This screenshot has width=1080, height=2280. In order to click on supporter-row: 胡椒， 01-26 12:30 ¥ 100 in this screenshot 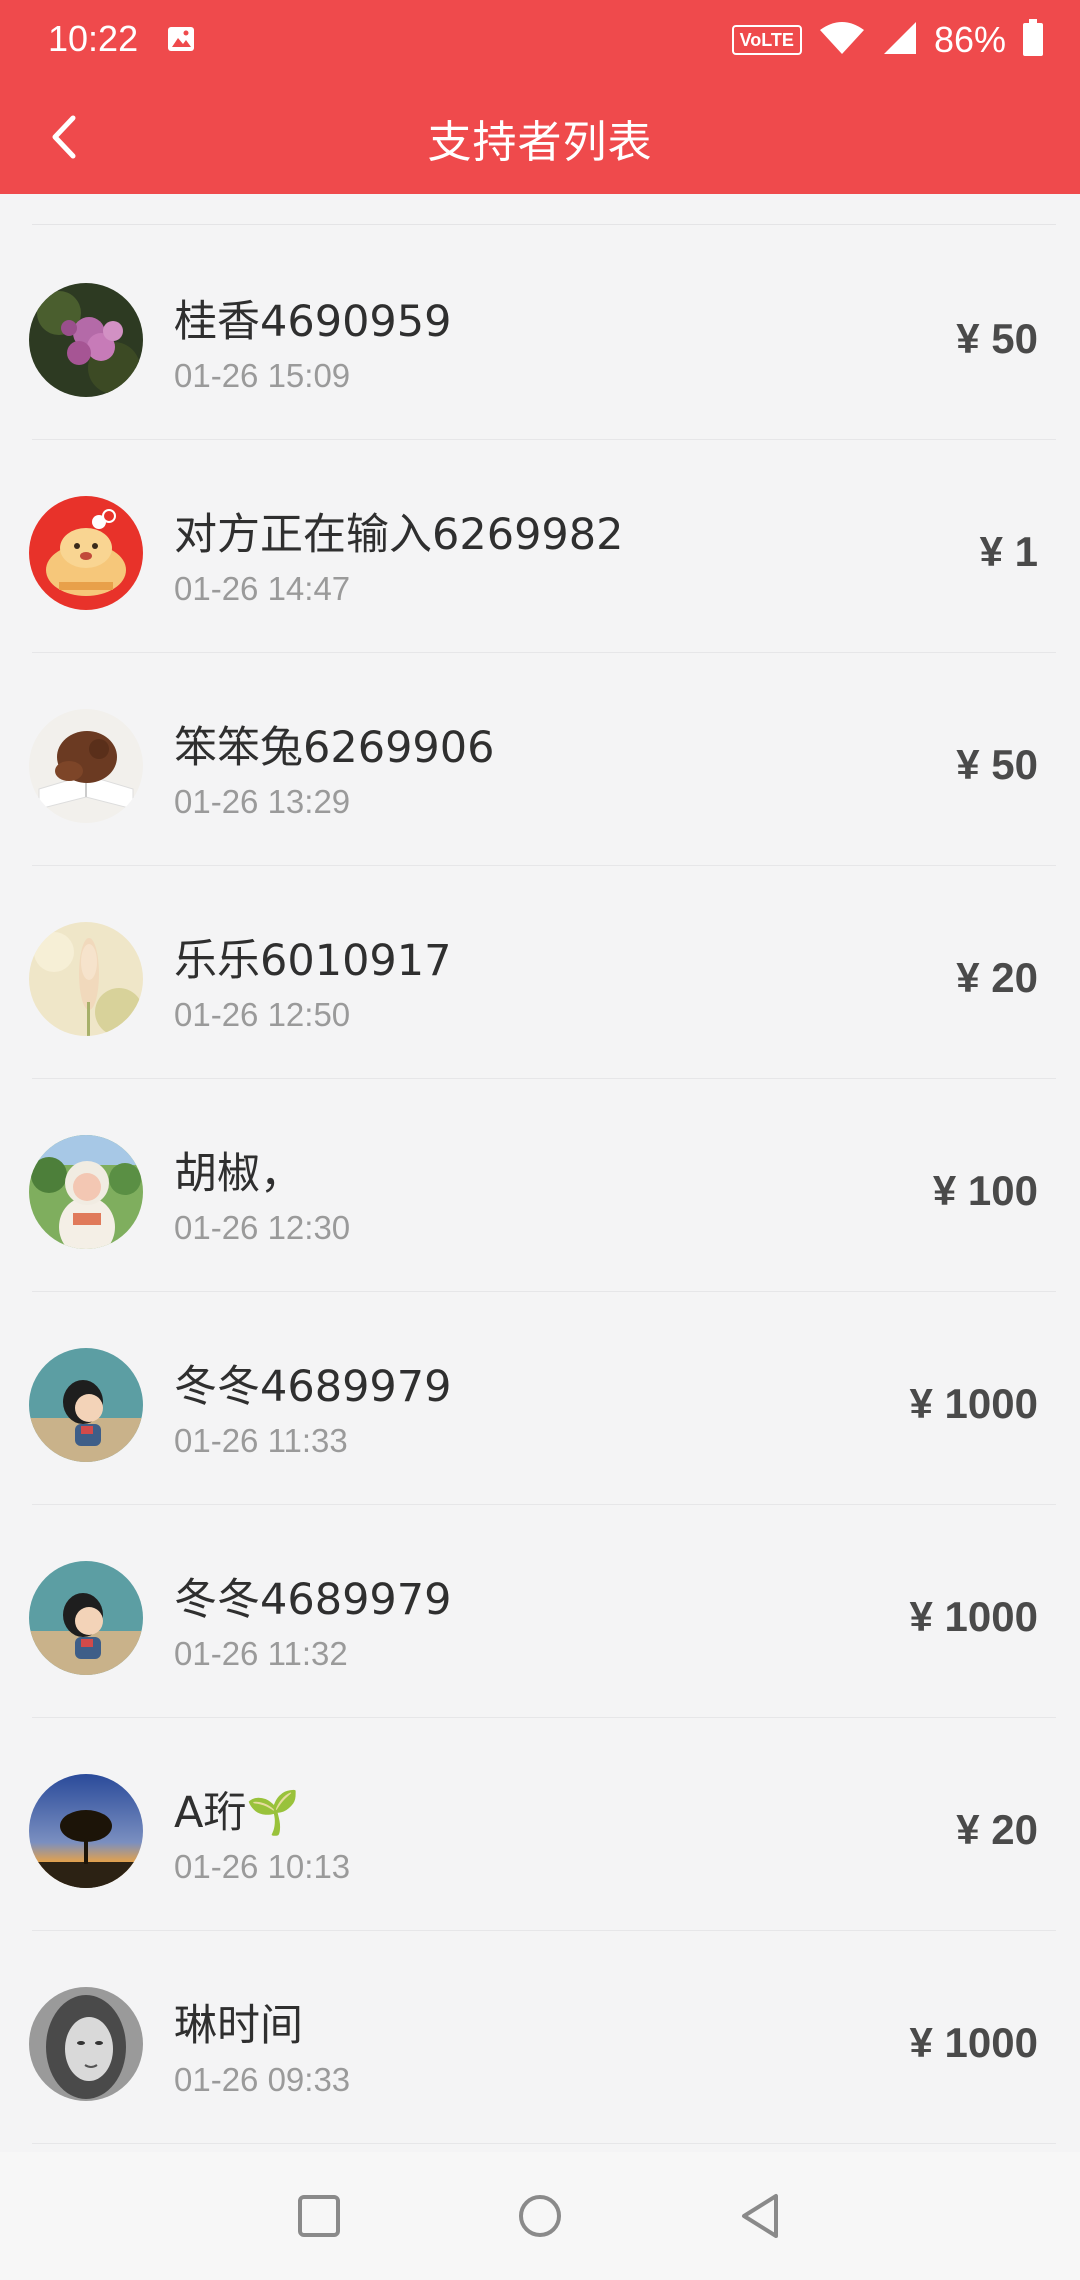, I will do `click(540, 1185)`.